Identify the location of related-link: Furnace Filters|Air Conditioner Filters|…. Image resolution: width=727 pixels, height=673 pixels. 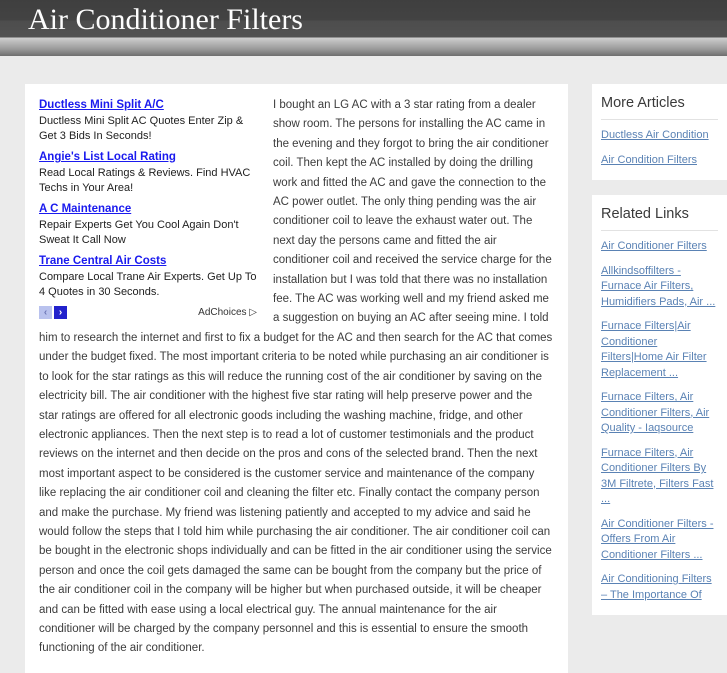
(659, 350).